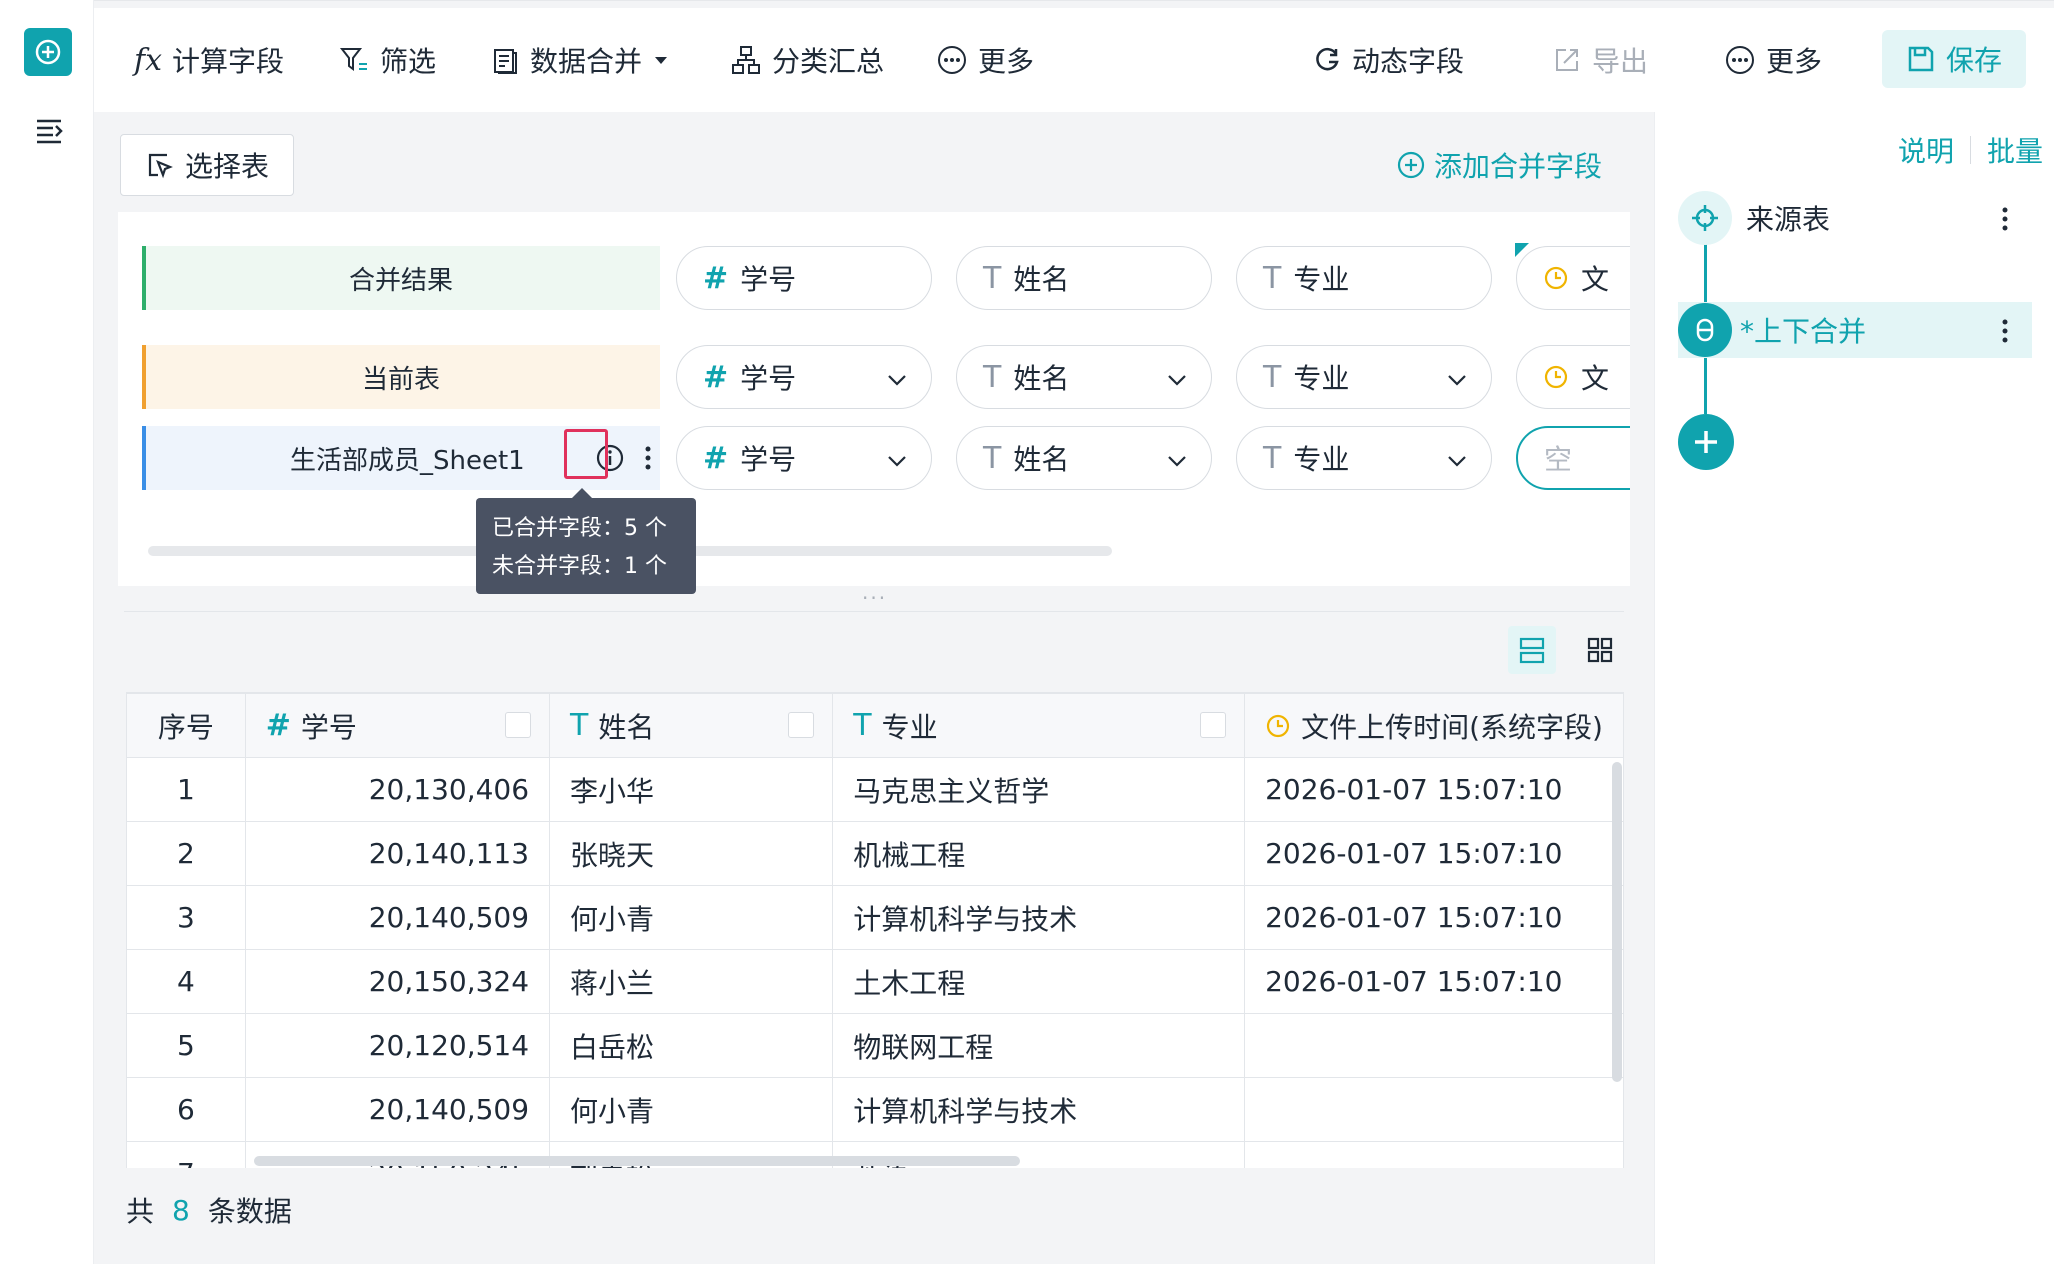 This screenshot has height=1264, width=2054. What do you see at coordinates (582, 493) in the screenshot?
I see `tooltip-arrow` at bounding box center [582, 493].